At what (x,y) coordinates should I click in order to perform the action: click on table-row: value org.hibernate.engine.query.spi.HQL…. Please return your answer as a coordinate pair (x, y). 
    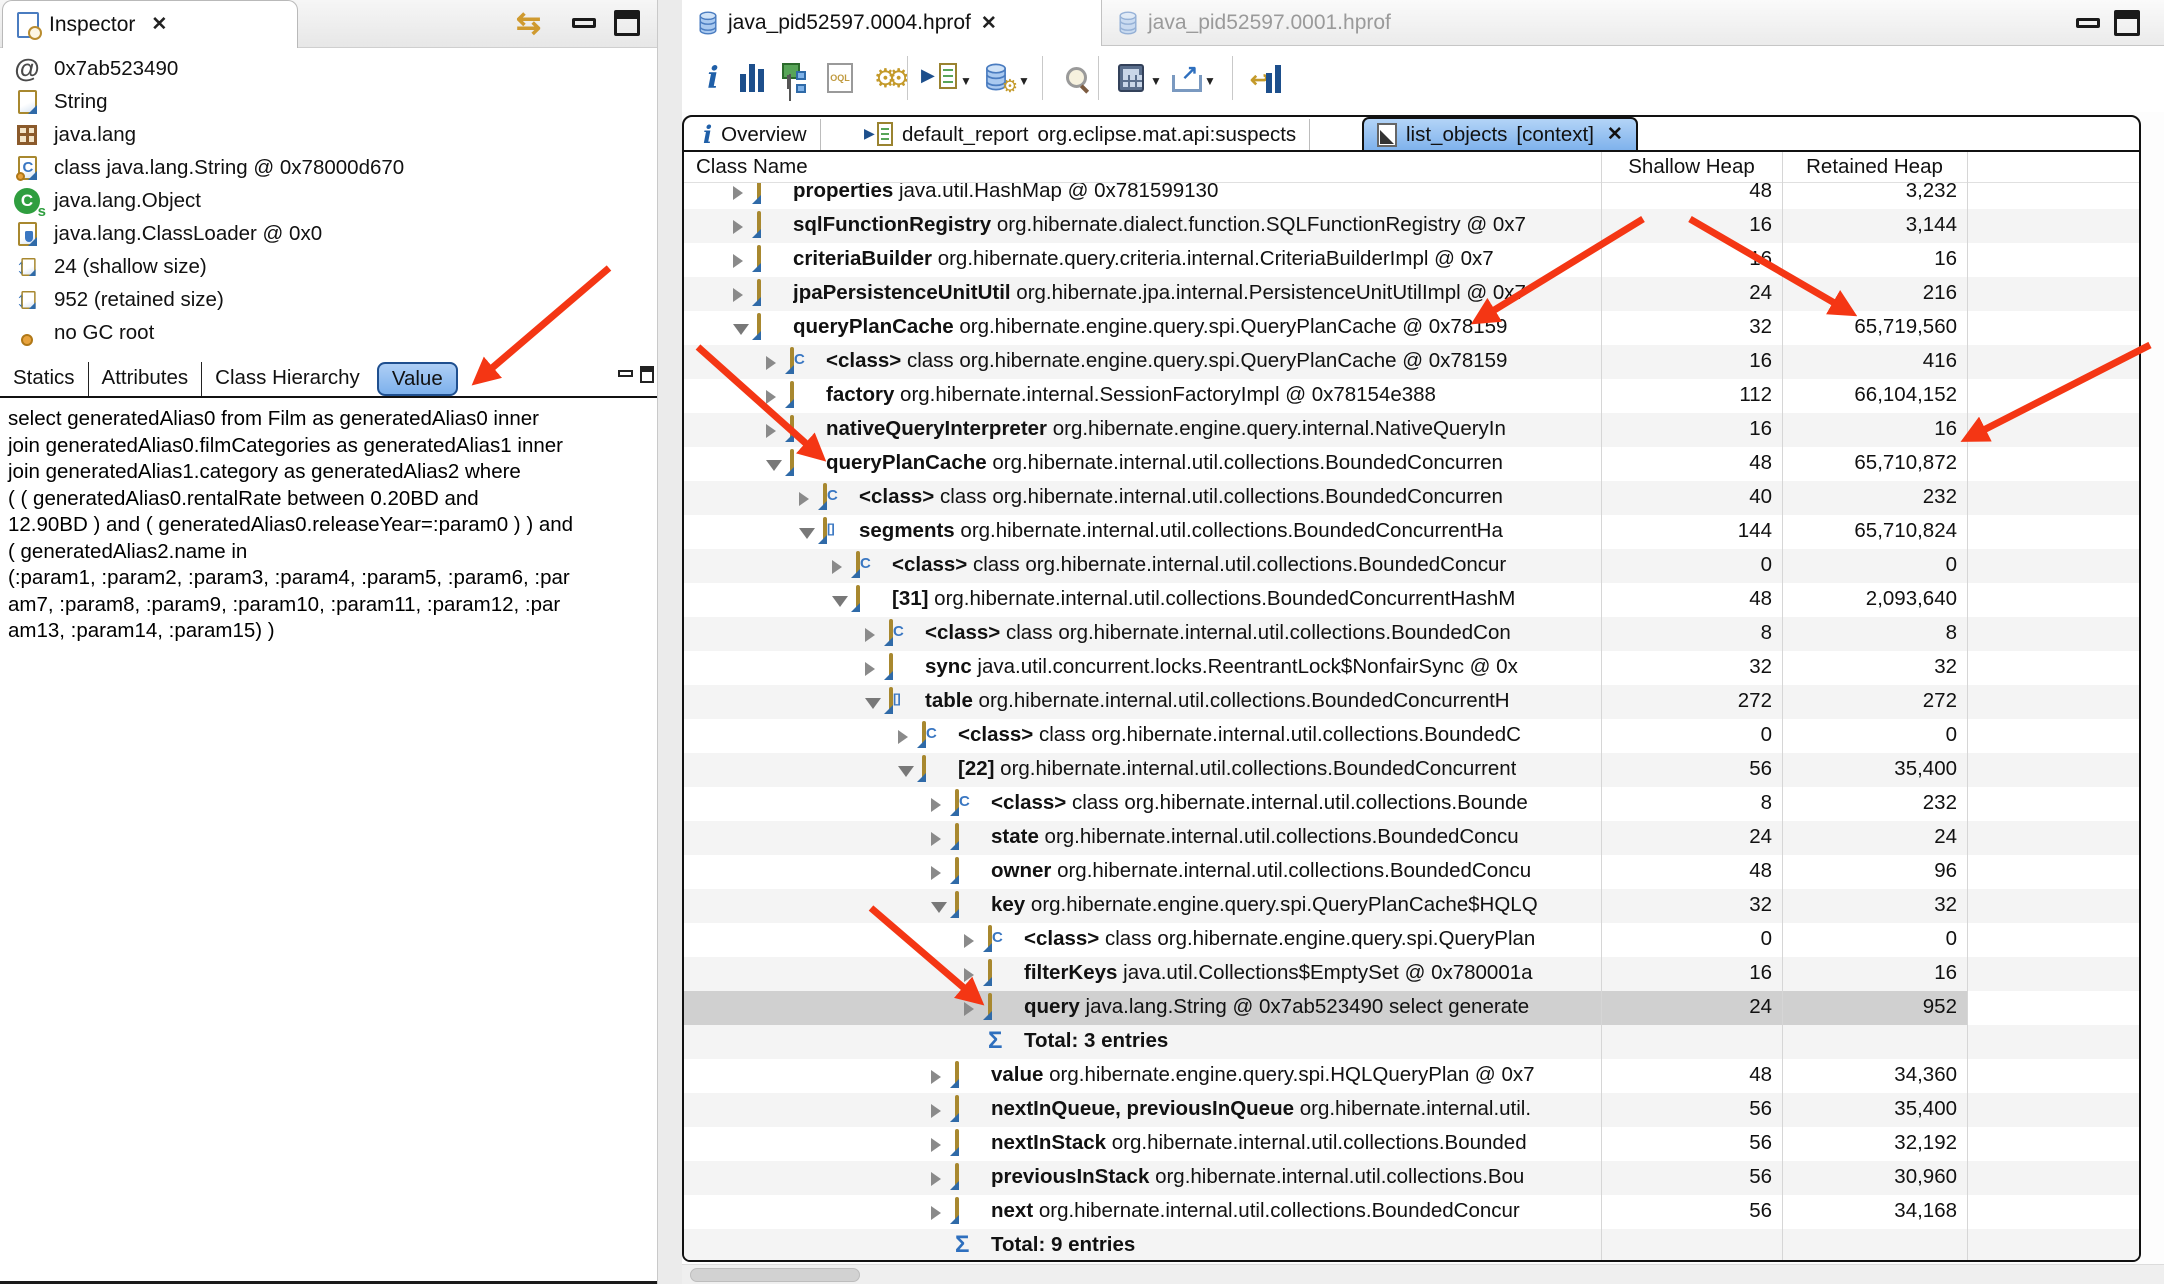
    Looking at the image, I should click on (1411, 1076).